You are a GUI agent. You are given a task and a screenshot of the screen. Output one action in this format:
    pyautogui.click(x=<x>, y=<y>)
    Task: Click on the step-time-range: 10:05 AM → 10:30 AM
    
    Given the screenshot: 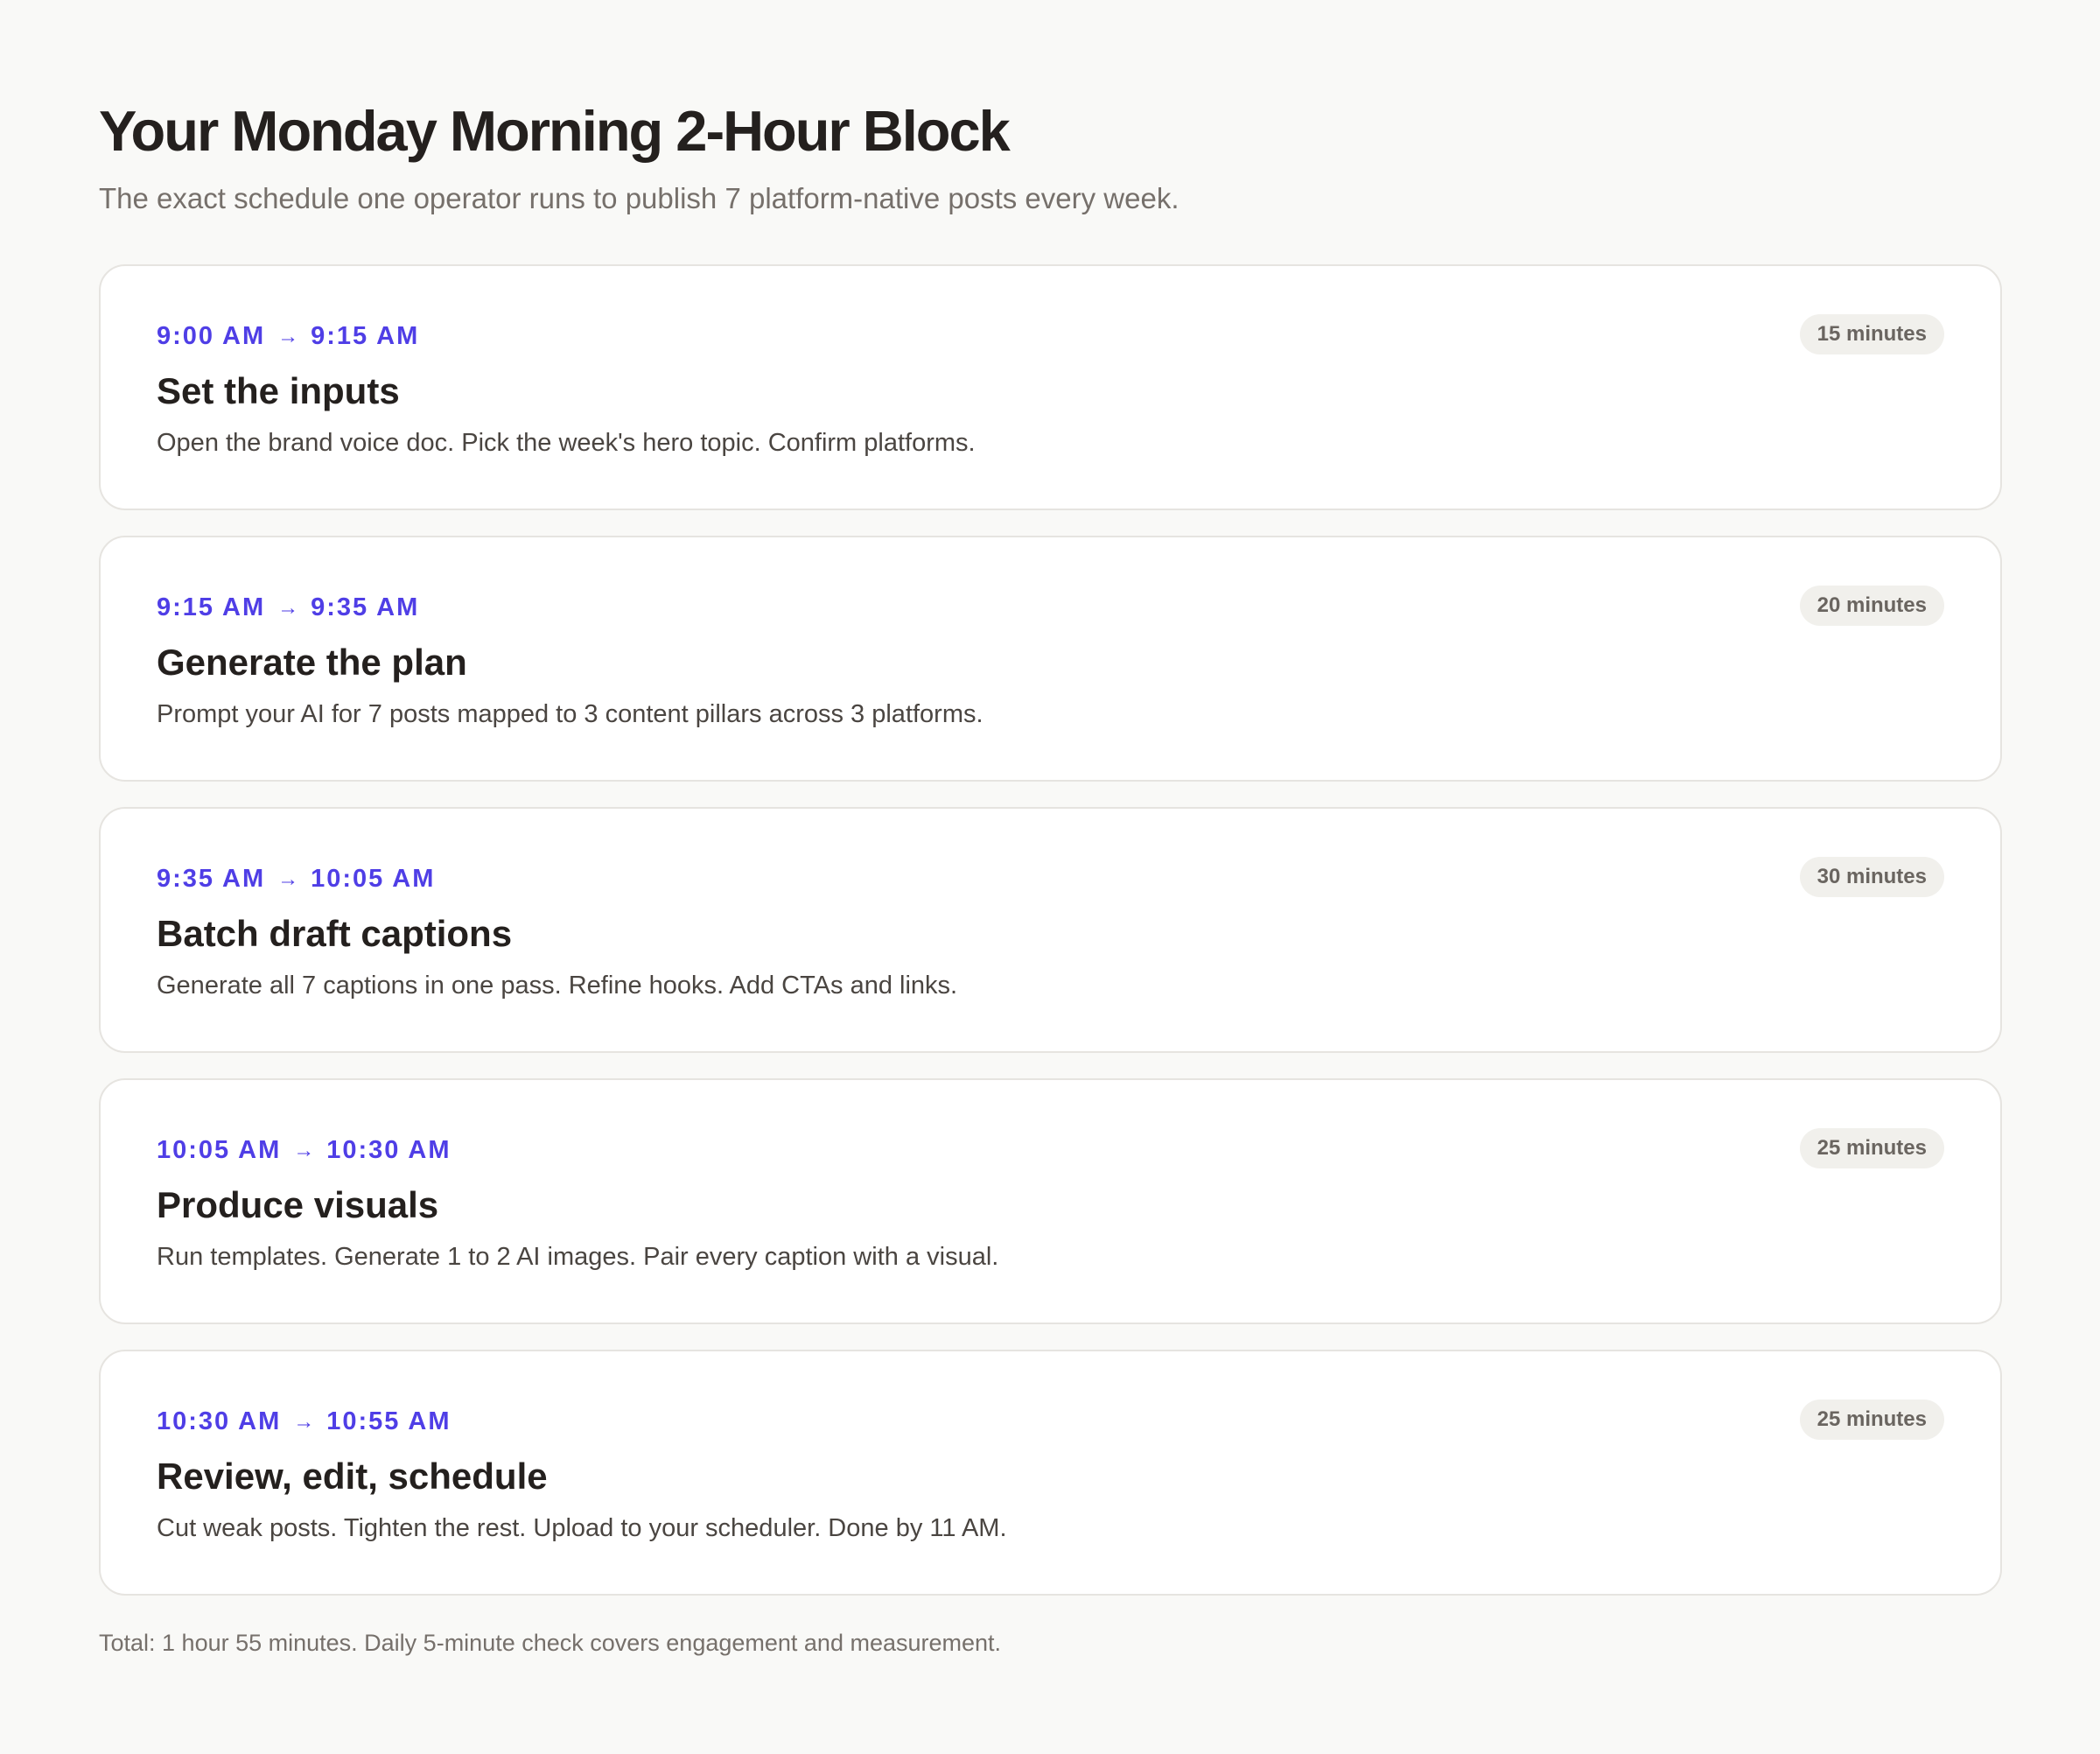 What is the action you would take?
    pyautogui.click(x=304, y=1150)
    